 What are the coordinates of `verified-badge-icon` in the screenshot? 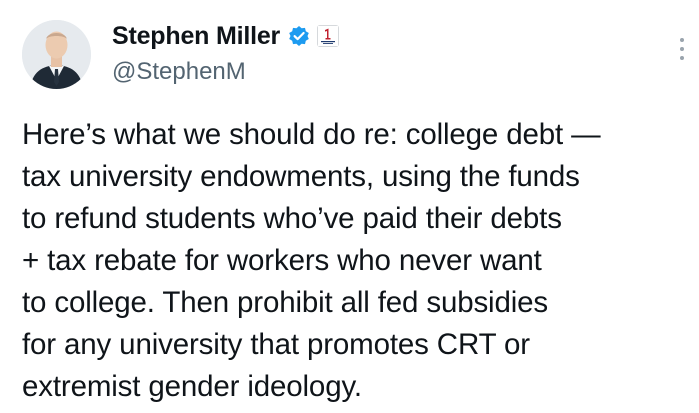 It's located at (299, 36).